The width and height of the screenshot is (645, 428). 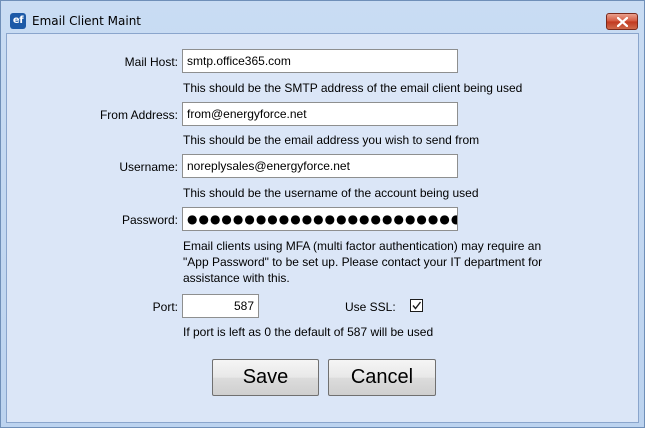 I want to click on use-ssl-label: Use SSL:, so click(x=370, y=307).